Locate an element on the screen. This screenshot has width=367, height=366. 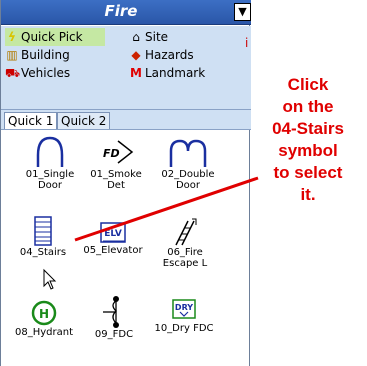
symbol-smoke-det: FD 01_Smoke Det is located at coordinates (116, 163).